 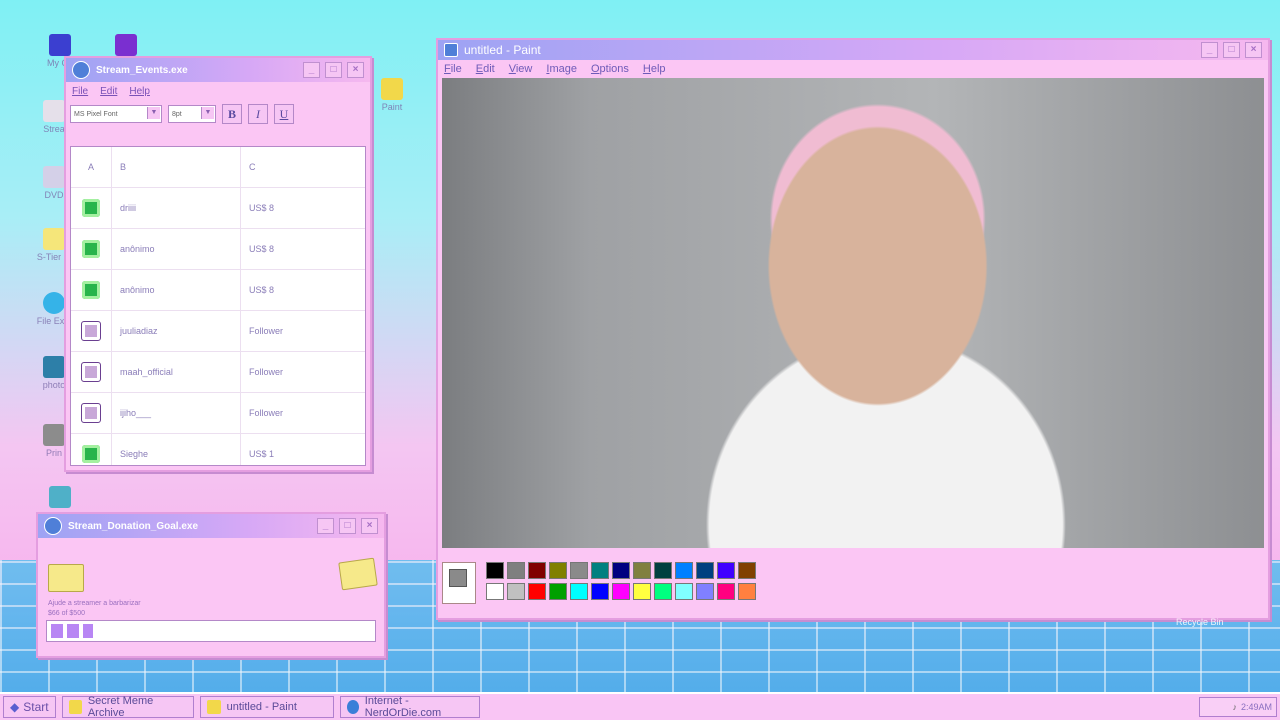 I want to click on notepad-desktop-icon, so click(x=60, y=498).